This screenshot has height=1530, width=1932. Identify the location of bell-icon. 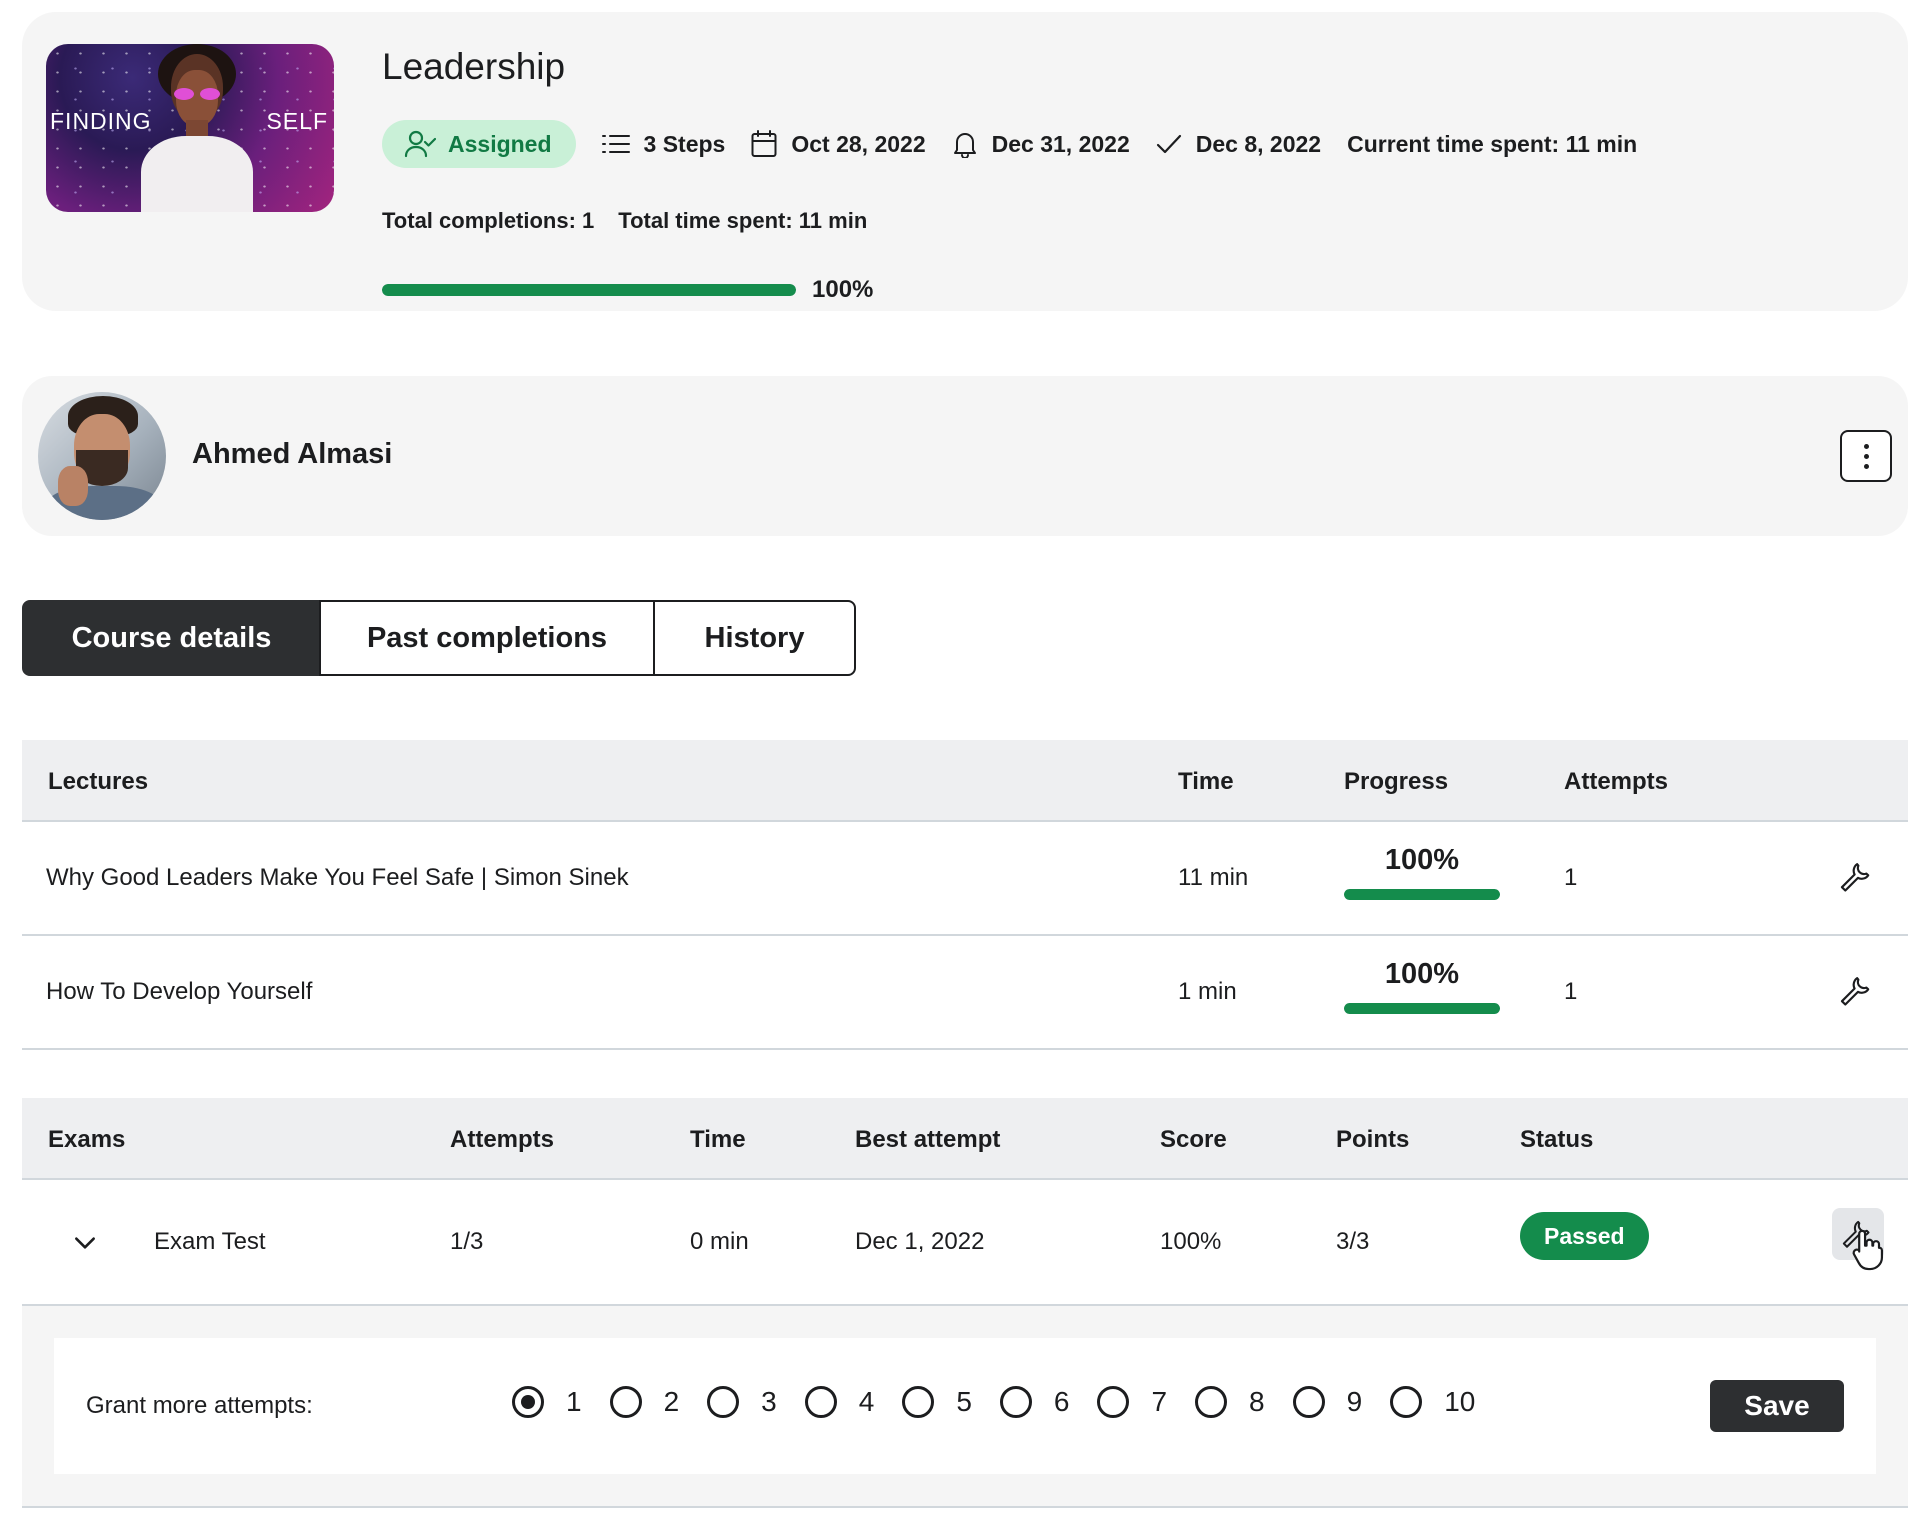
(964, 145).